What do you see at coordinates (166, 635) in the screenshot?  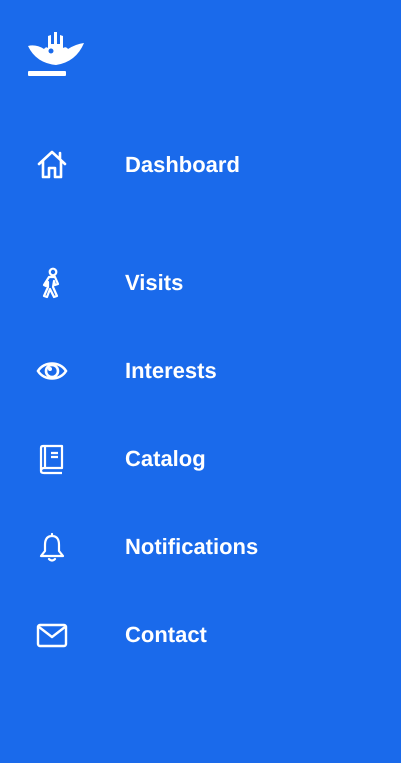 I see `nav-link: Contact` at bounding box center [166, 635].